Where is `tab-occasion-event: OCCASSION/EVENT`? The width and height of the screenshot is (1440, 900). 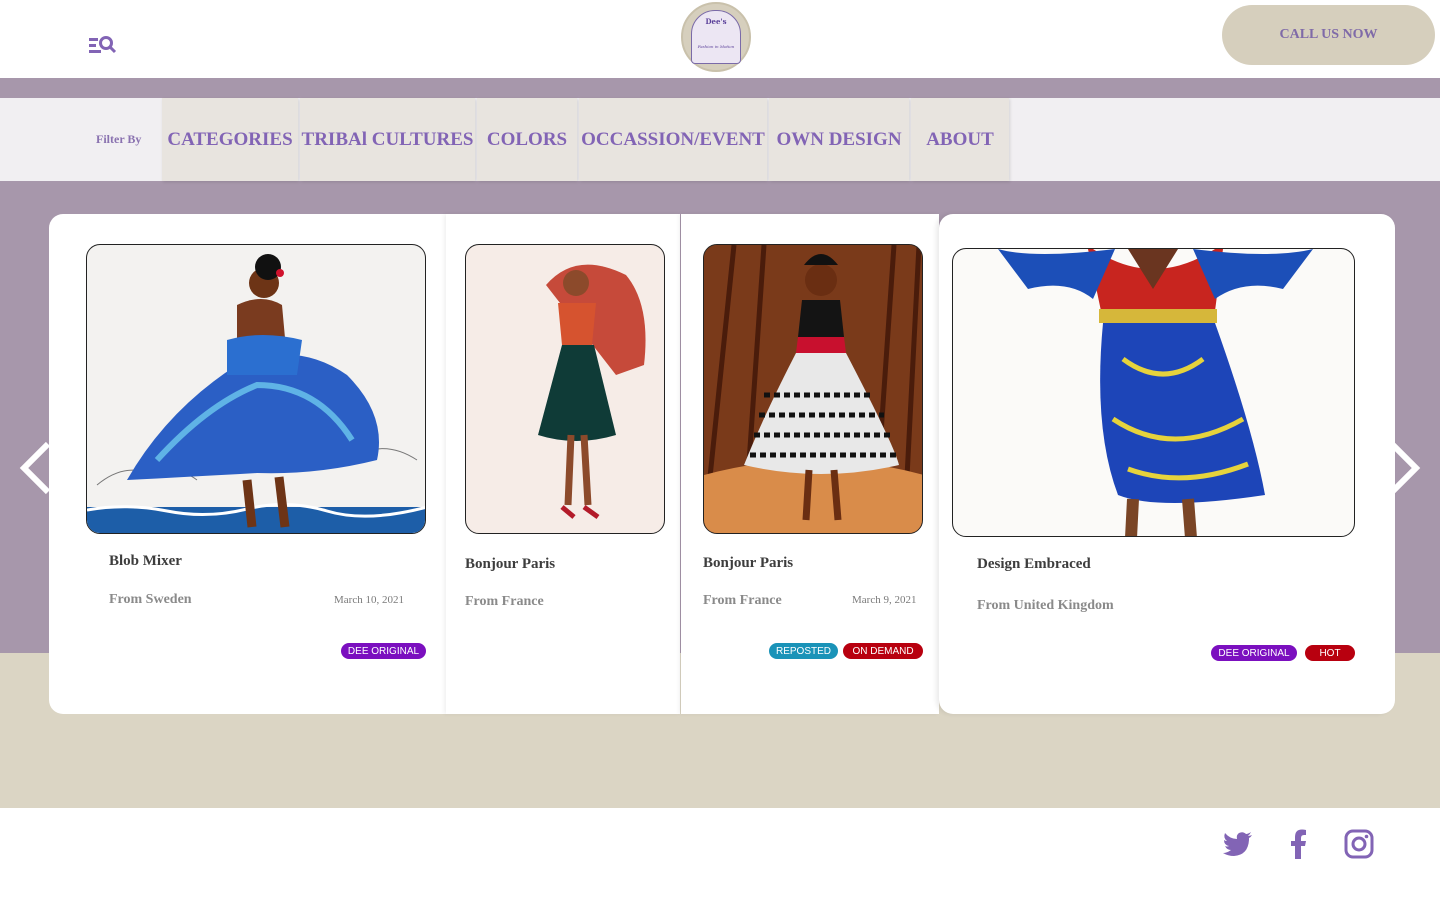 tab-occasion-event: OCCASSION/EVENT is located at coordinates (673, 139).